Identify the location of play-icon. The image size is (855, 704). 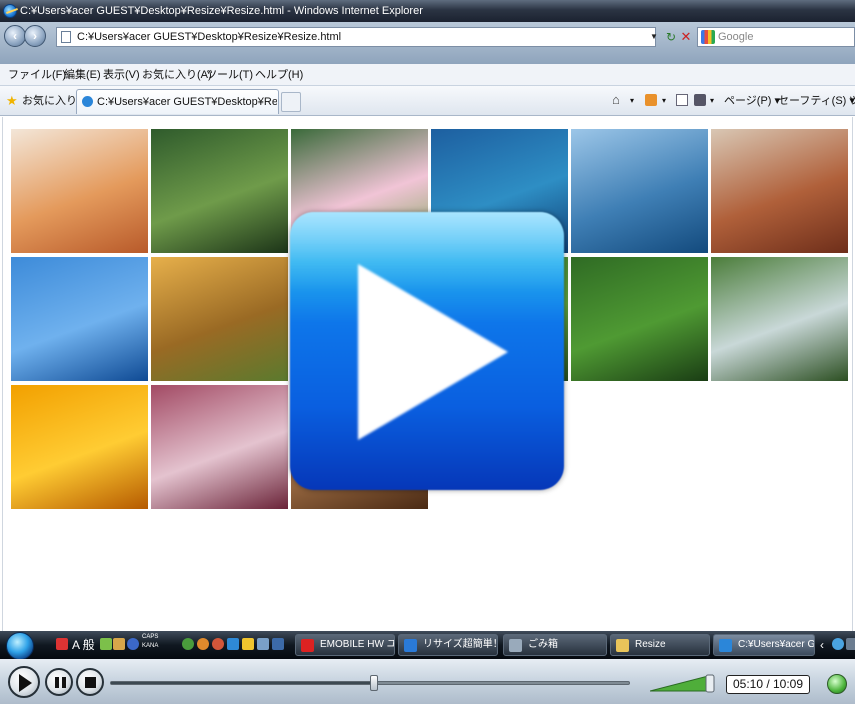
(433, 352).